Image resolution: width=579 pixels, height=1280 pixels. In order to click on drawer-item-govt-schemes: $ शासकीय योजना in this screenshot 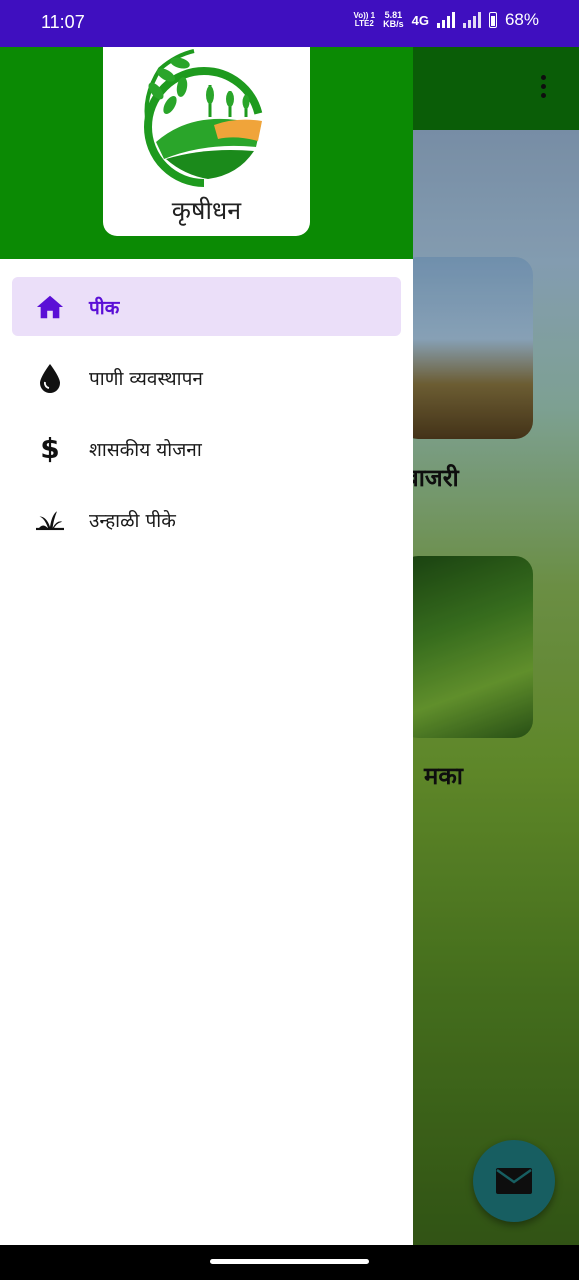, I will do `click(206, 448)`.